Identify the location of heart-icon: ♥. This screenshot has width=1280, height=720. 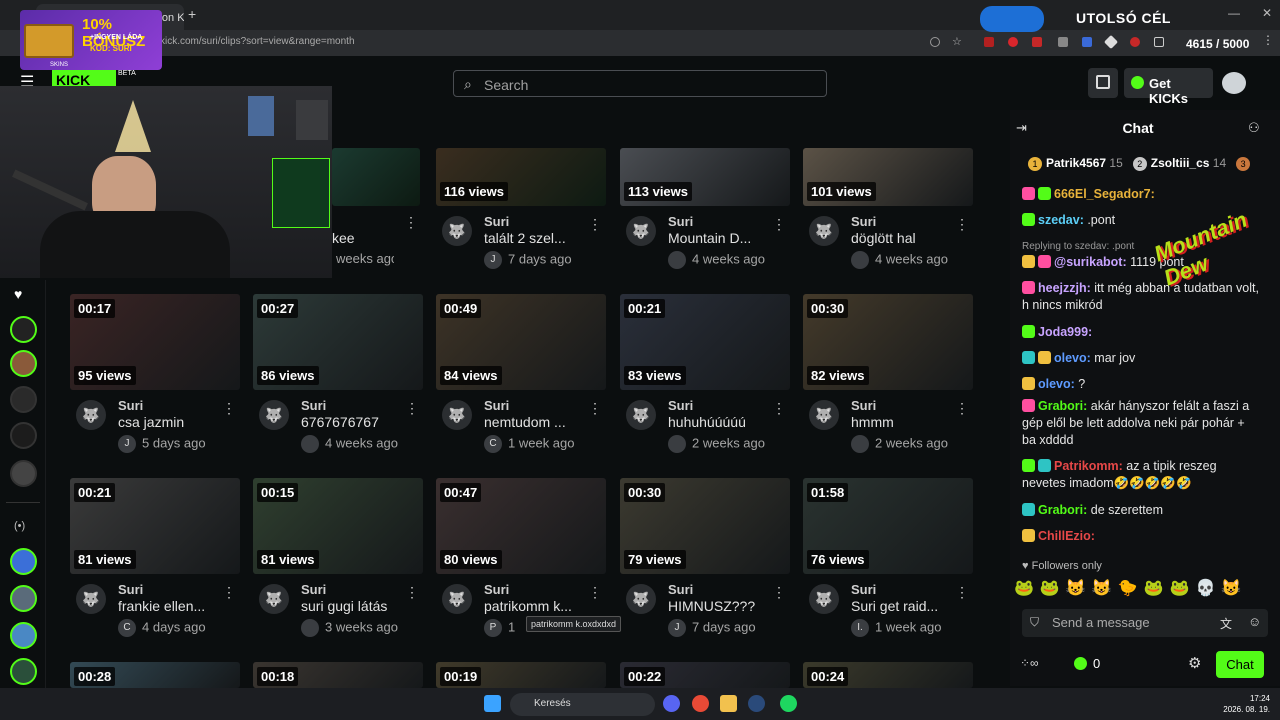
(18, 294).